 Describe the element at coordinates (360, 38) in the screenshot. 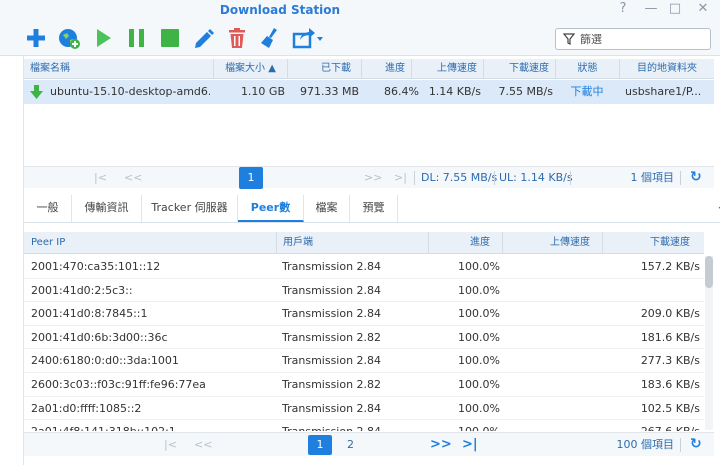

I see `toolbar` at that location.